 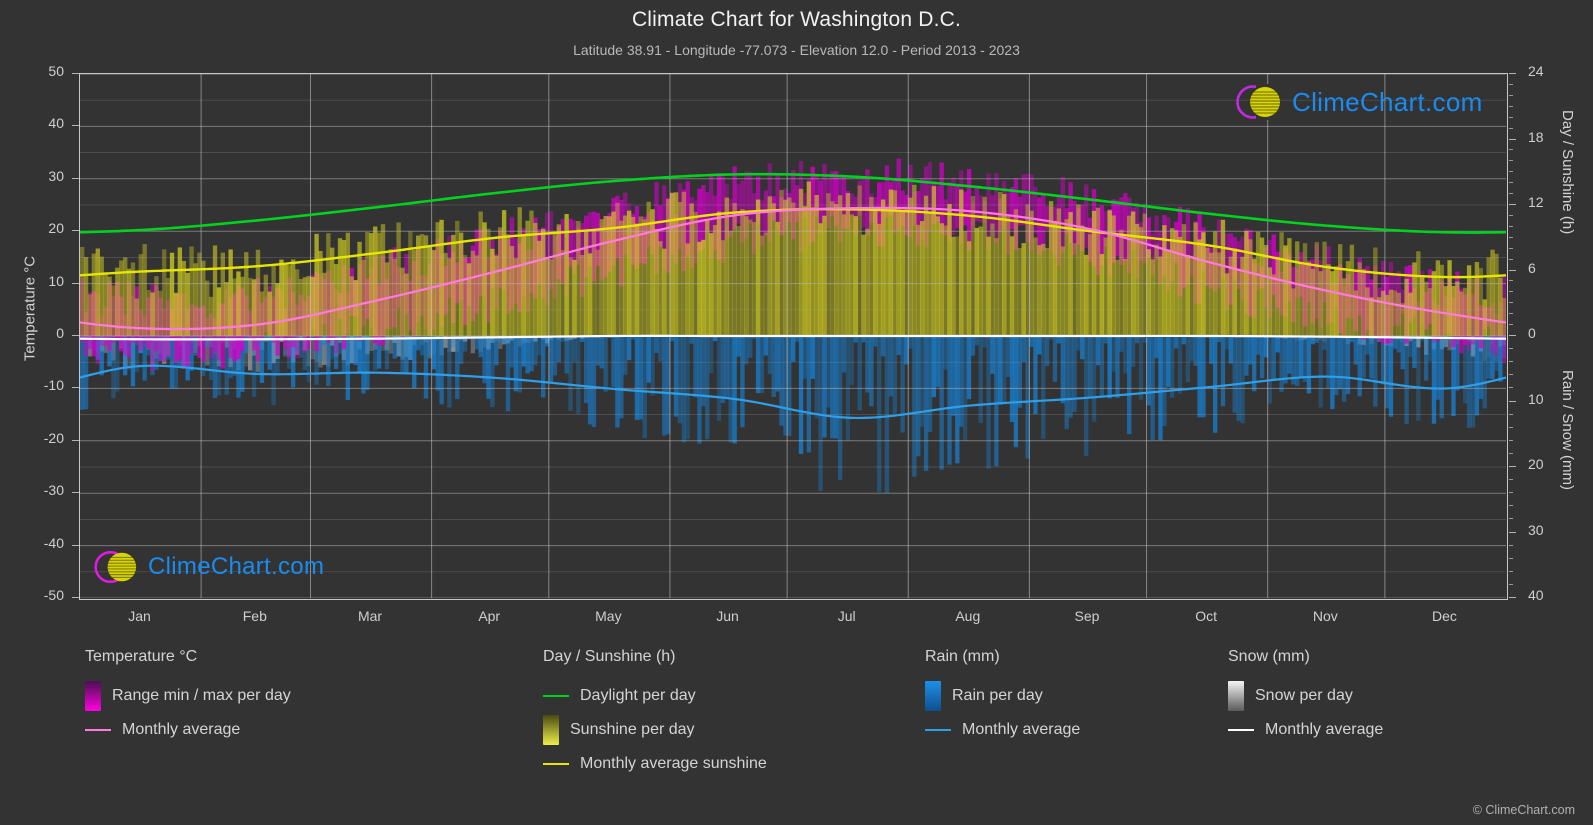 What do you see at coordinates (53, 542) in the screenshot?
I see `y-axis-left-tick-label: -40` at bounding box center [53, 542].